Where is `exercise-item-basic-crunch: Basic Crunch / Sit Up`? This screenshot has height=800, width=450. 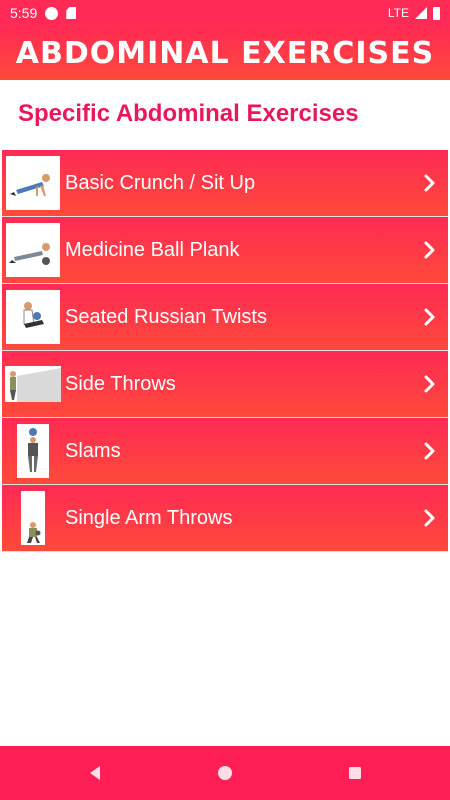 exercise-item-basic-crunch: Basic Crunch / Sit Up is located at coordinates (225, 183).